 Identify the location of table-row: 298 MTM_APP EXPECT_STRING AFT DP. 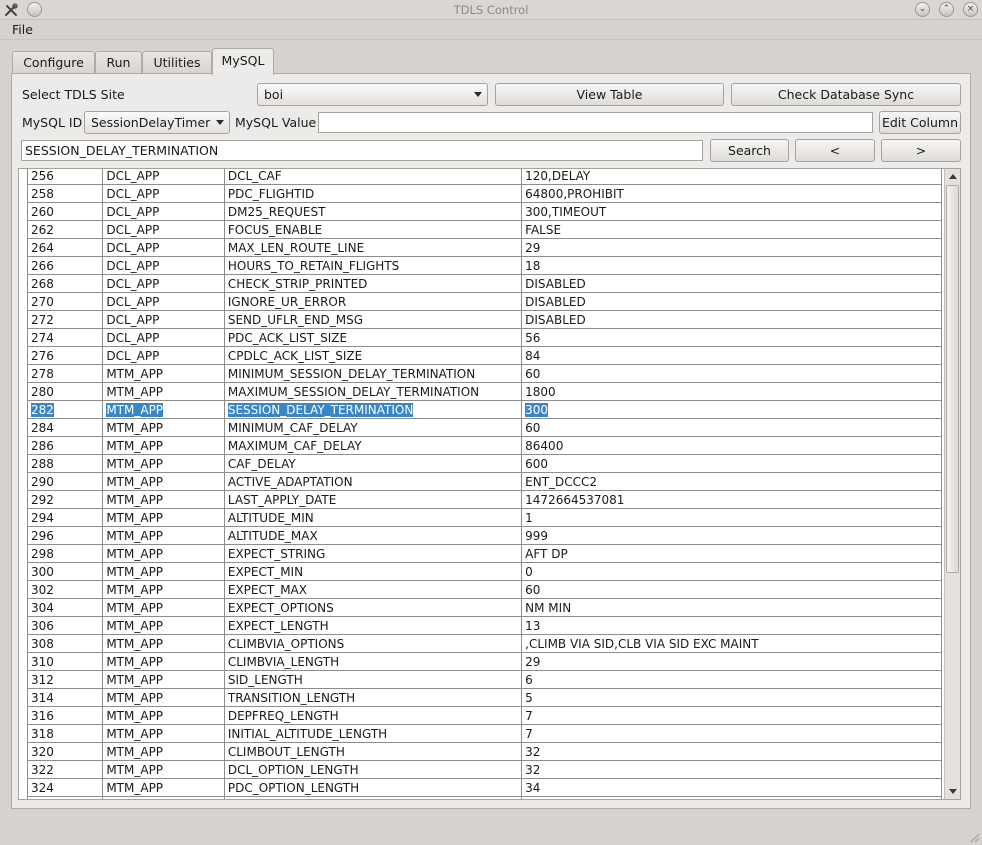
(484, 553).